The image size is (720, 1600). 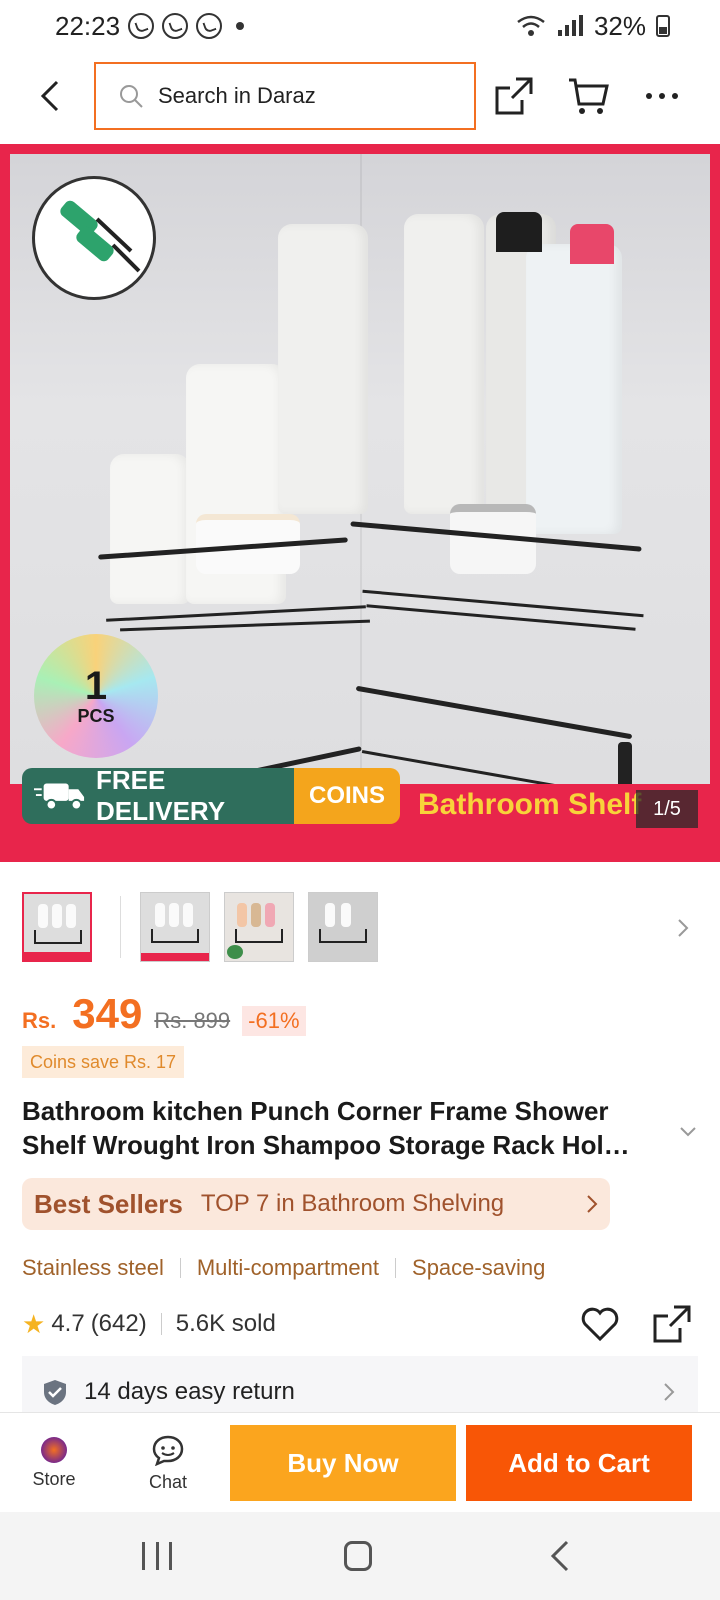 What do you see at coordinates (59, 797) in the screenshot?
I see `delivery-truck-icon` at bounding box center [59, 797].